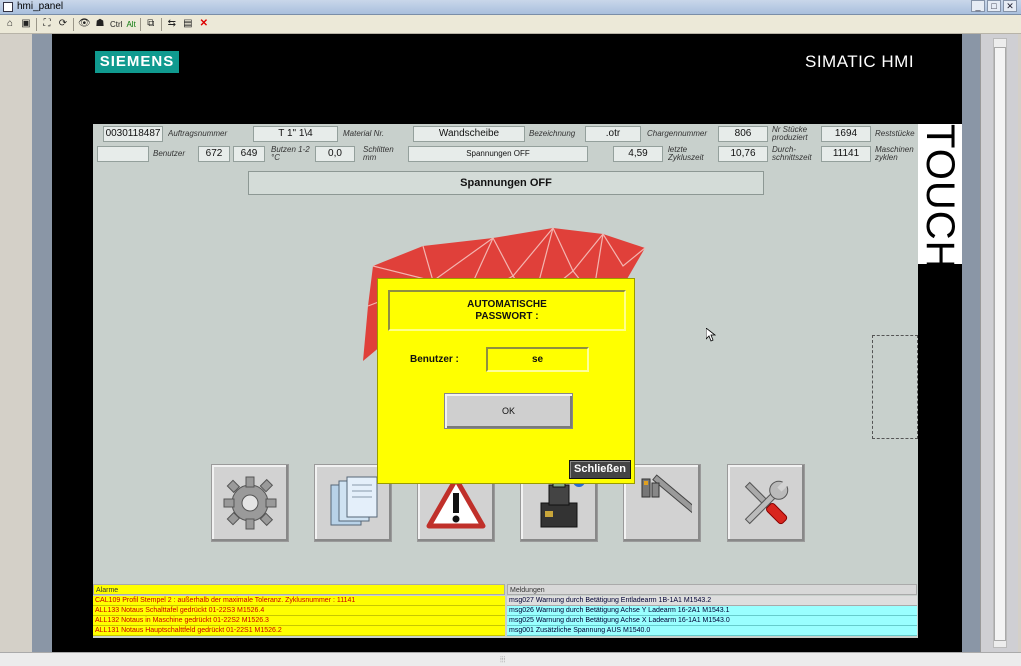 The width and height of the screenshot is (1021, 666). I want to click on tools-icon, so click(766, 502).